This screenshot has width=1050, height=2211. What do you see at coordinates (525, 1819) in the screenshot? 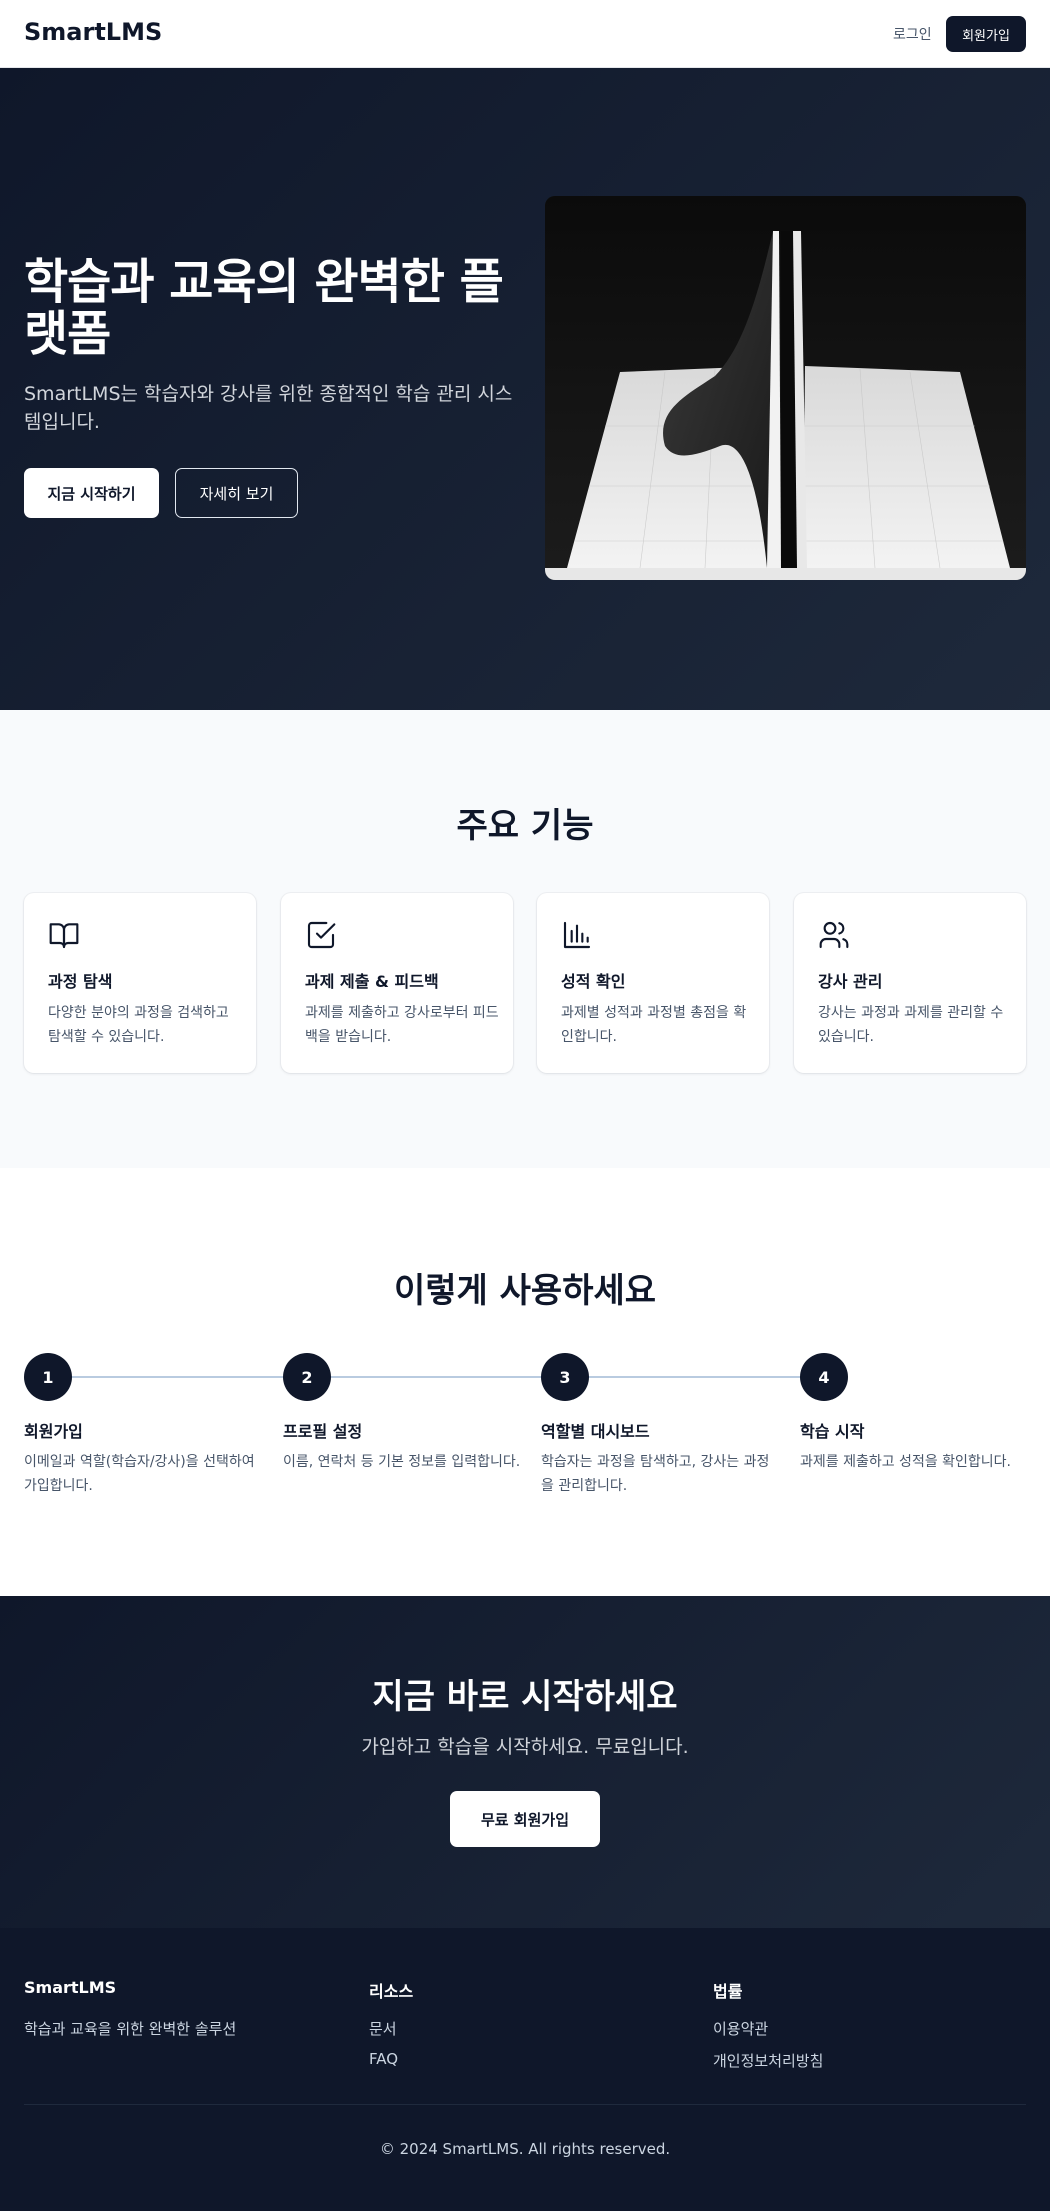
I see `free-signup-button: 무료 회원가입` at bounding box center [525, 1819].